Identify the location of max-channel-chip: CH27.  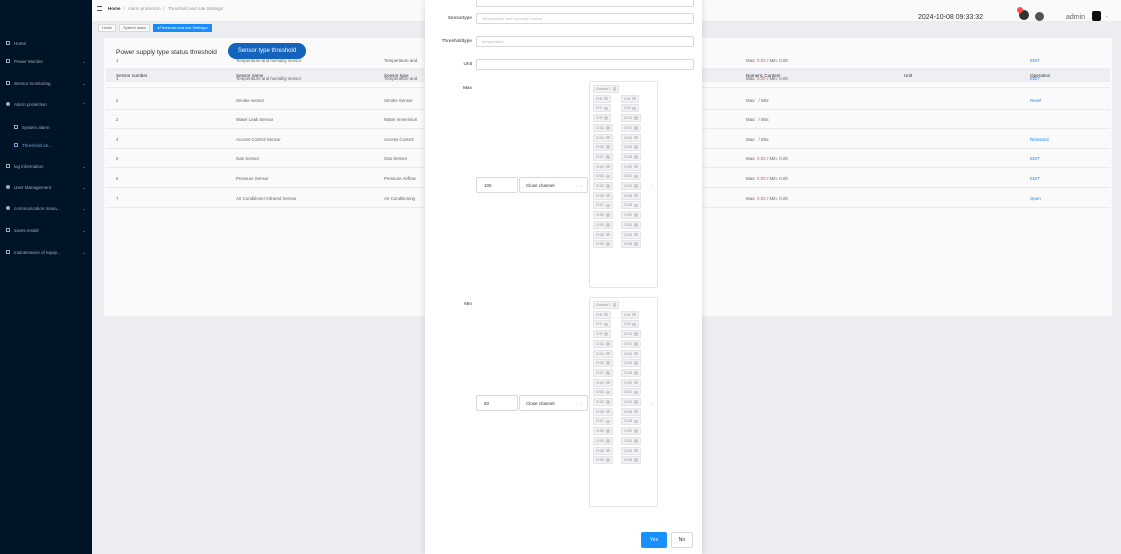
(603, 205).